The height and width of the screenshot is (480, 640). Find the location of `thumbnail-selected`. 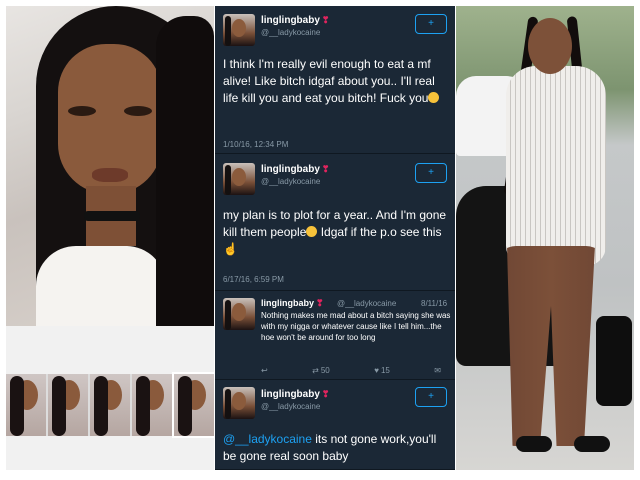

thumbnail-selected is located at coordinates (193, 405).